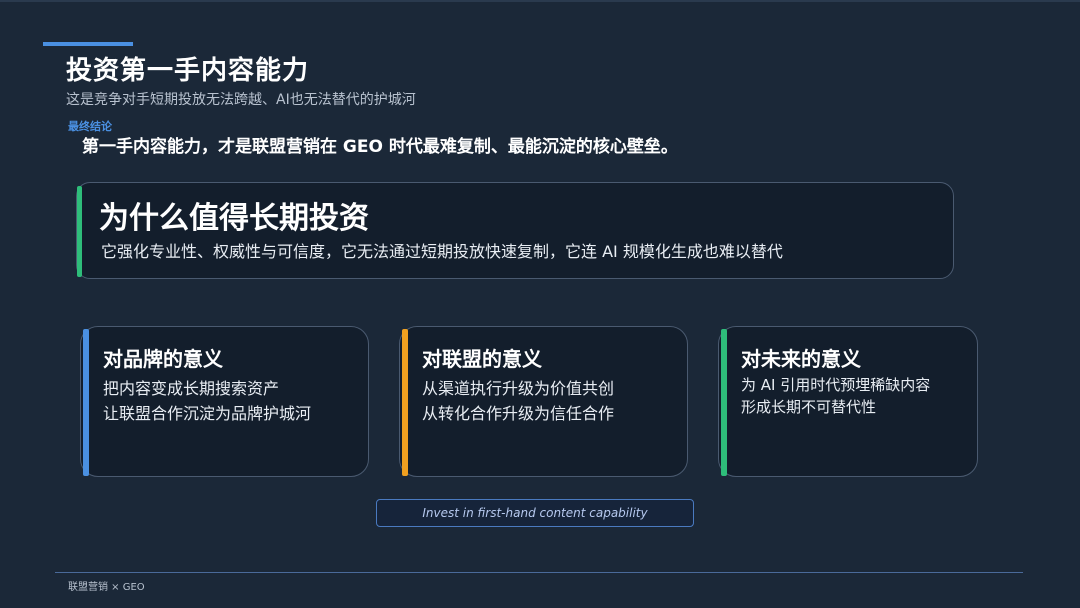  Describe the element at coordinates (543, 401) in the screenshot. I see `affiliate-meaning-card: 对联盟的意义 从渠道执行升级为价值共创 从转化合作升级为信任合作` at that location.